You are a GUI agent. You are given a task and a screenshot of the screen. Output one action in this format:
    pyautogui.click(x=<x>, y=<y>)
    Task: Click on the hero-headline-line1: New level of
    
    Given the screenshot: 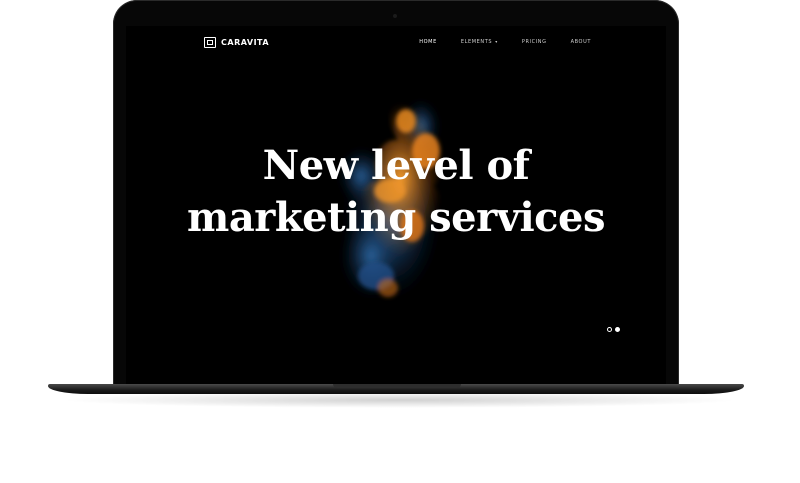 What is the action you would take?
    pyautogui.click(x=396, y=165)
    